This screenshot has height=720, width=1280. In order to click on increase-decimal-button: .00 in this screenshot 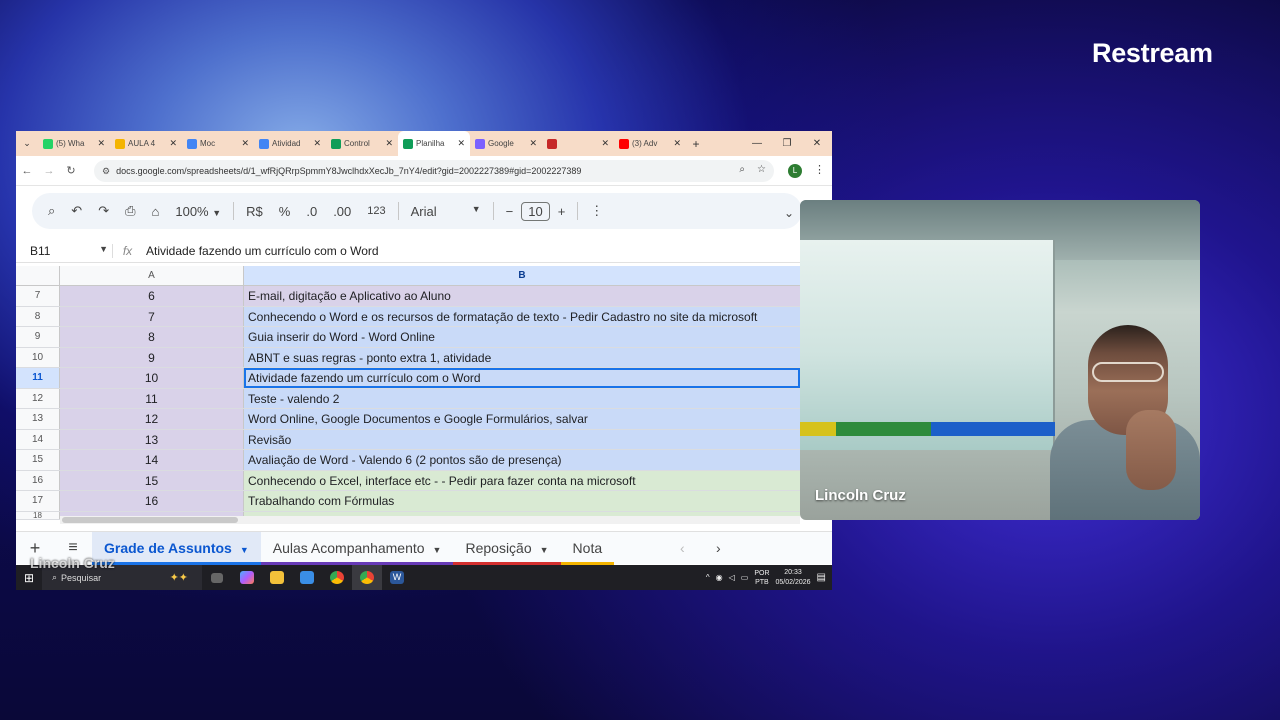, I will do `click(342, 211)`.